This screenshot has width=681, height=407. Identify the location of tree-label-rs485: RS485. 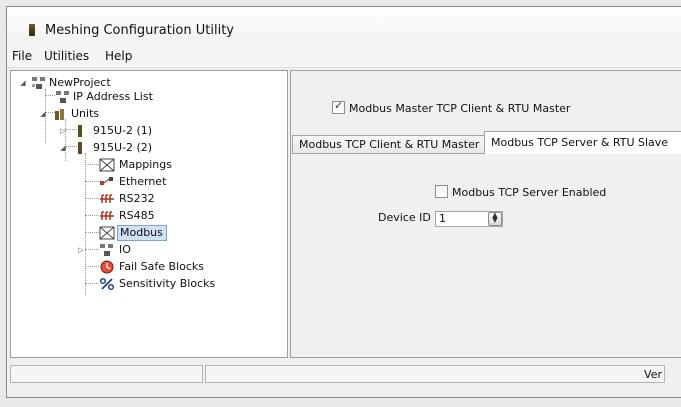
(137, 215).